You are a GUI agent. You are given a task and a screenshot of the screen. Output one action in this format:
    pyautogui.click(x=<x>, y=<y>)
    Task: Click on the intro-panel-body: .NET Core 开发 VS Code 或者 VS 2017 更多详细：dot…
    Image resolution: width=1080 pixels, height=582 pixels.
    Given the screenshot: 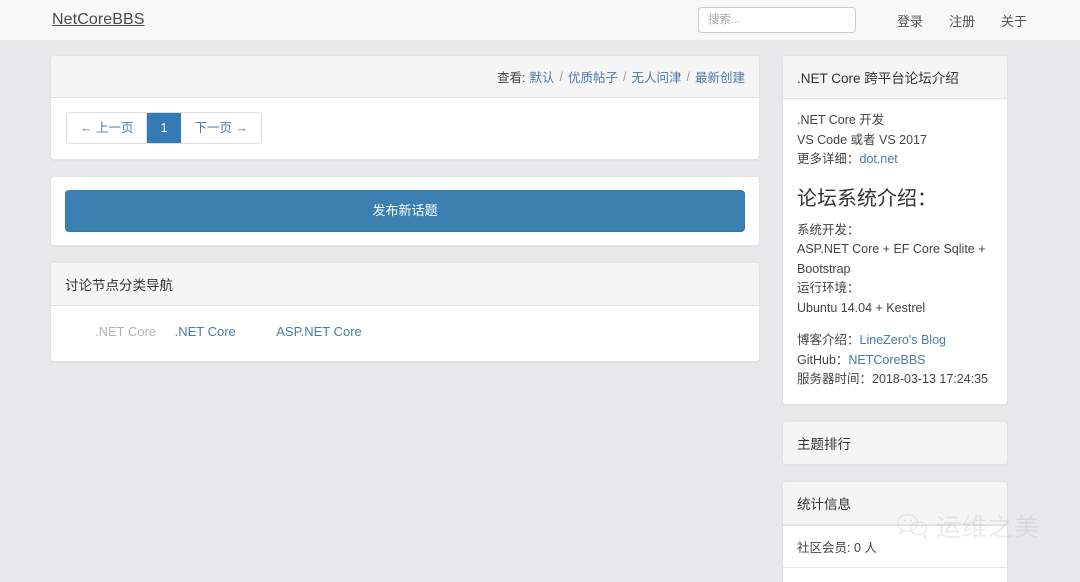 What is the action you would take?
    pyautogui.click(x=895, y=251)
    